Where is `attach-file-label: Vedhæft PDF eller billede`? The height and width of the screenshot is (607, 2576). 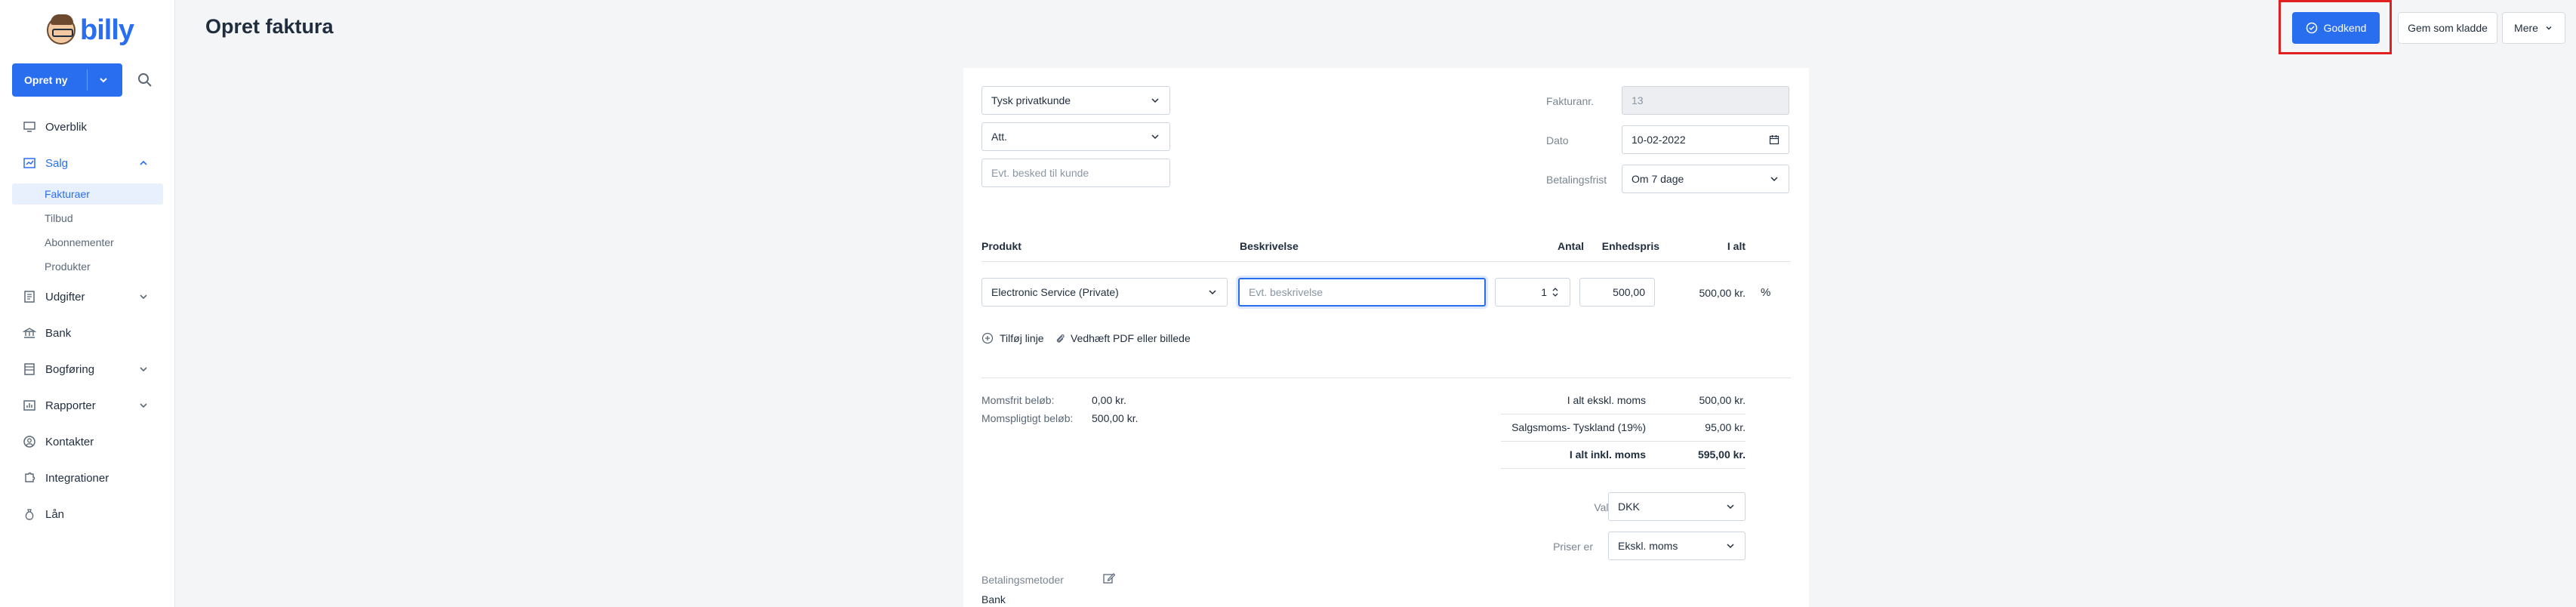 attach-file-label: Vedhæft PDF eller billede is located at coordinates (1131, 338).